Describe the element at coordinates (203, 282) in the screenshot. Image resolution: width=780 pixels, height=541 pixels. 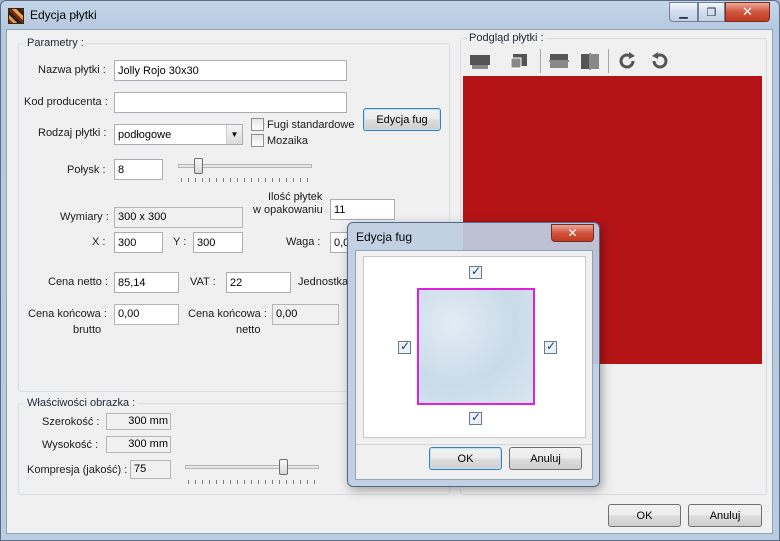
I see `vat-label: VAT :` at that location.